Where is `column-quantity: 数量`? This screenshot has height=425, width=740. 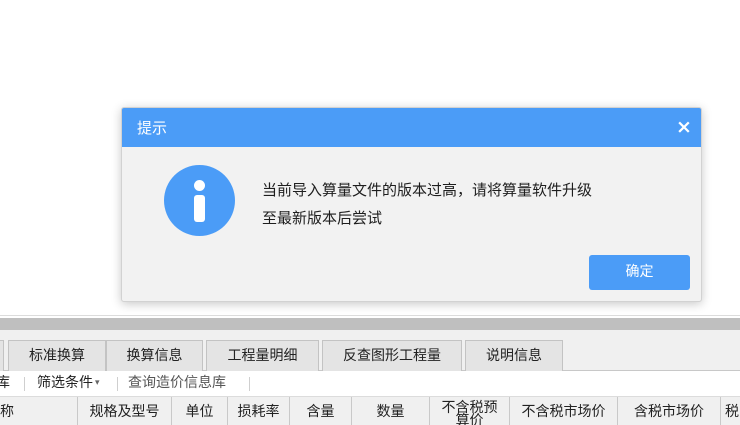
column-quantity: 数量 is located at coordinates (391, 411).